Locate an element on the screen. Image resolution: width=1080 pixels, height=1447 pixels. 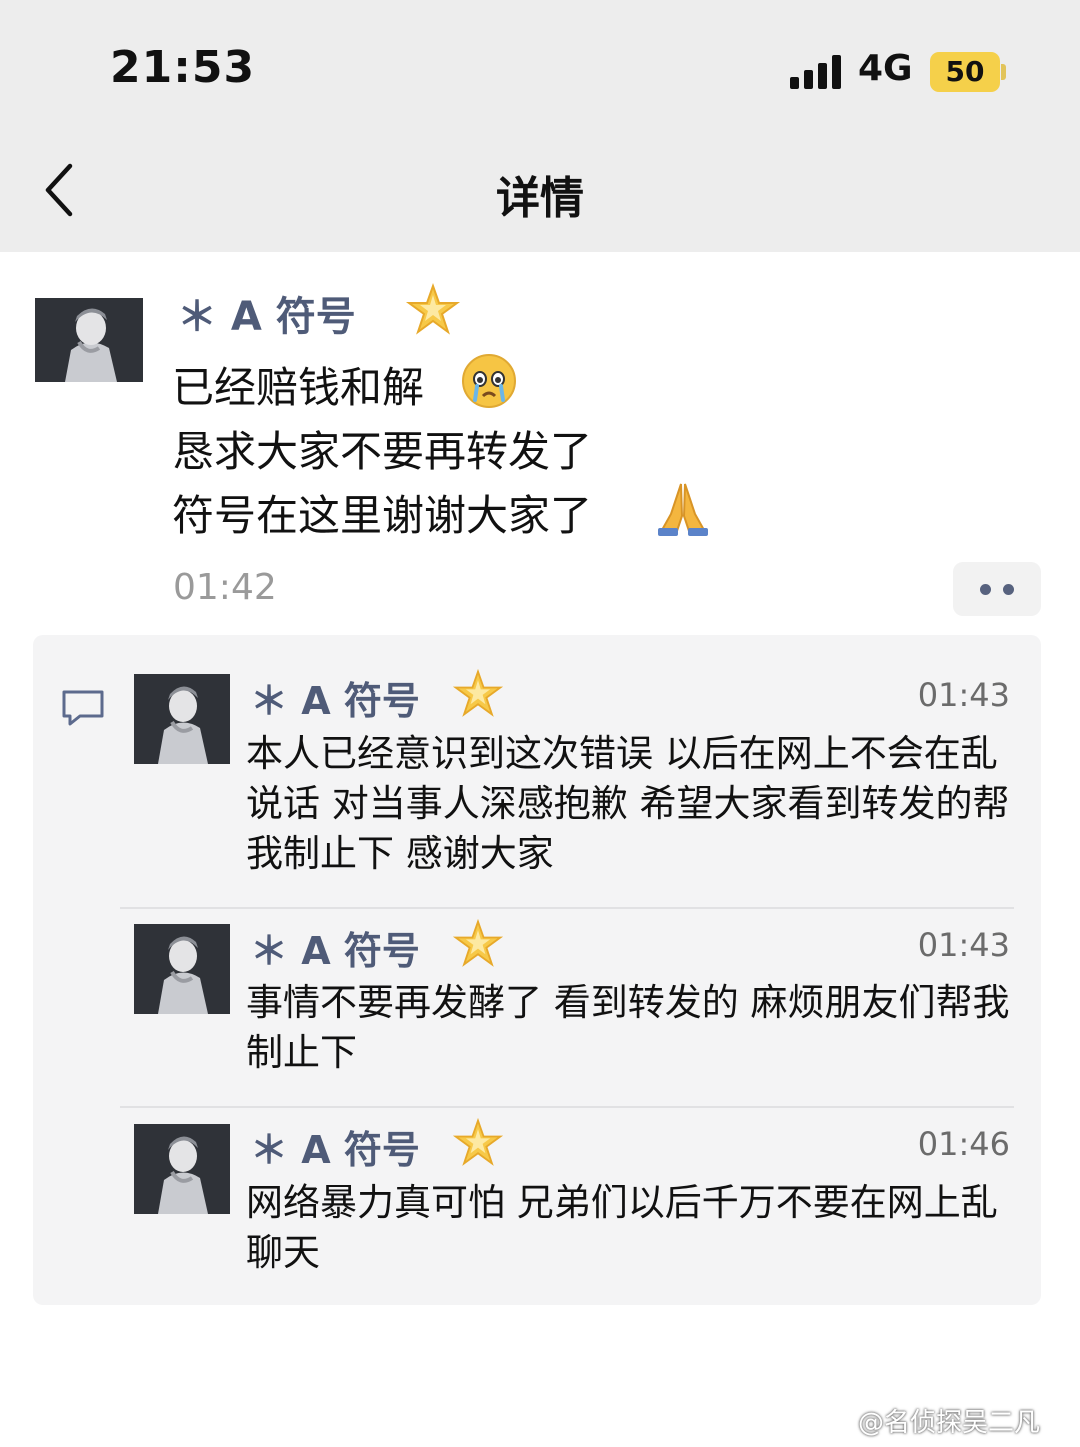
page-title: 详情 is located at coordinates (540, 198).